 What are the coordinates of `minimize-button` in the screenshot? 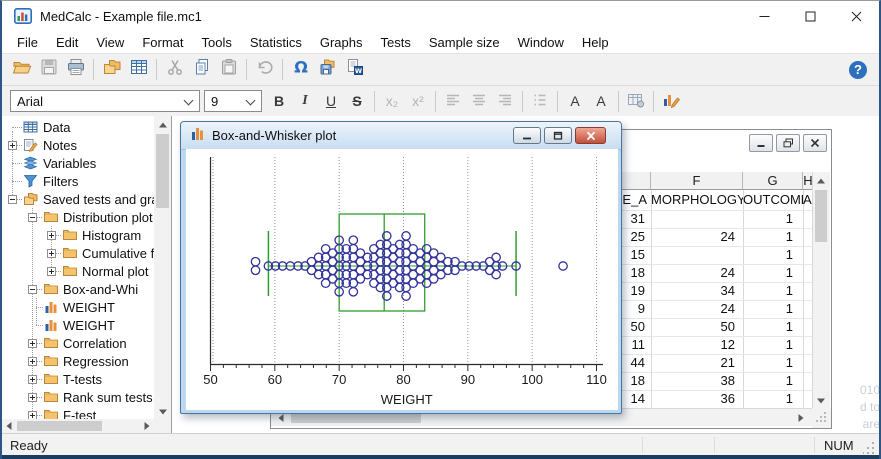 It's located at (764, 16).